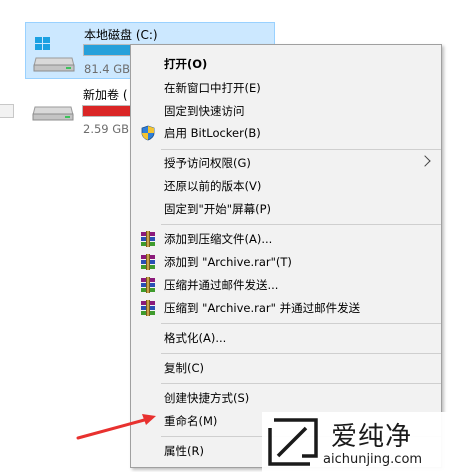 This screenshot has height=472, width=451. What do you see at coordinates (207, 163) in the screenshot?
I see `menu-item-label: 授予访问权限(G)` at bounding box center [207, 163].